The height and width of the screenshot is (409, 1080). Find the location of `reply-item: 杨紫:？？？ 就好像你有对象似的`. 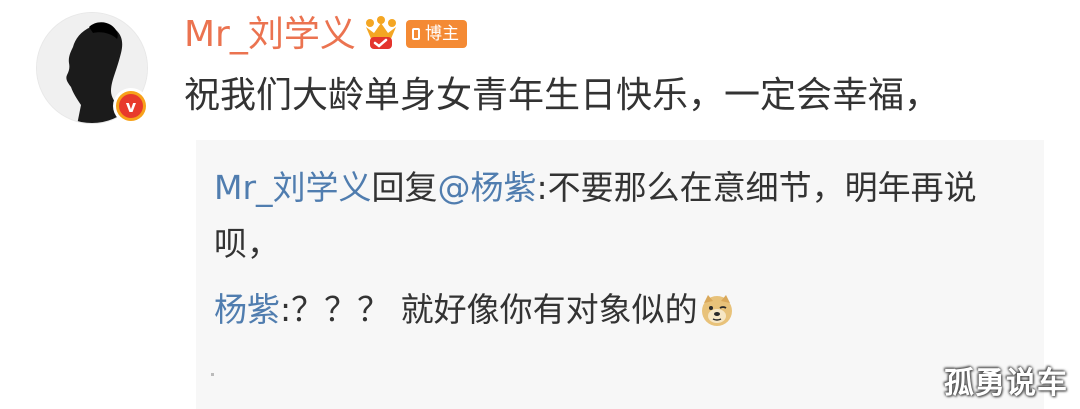

reply-item: 杨紫:？？？ 就好像你有对象似的 is located at coordinates (620, 310).